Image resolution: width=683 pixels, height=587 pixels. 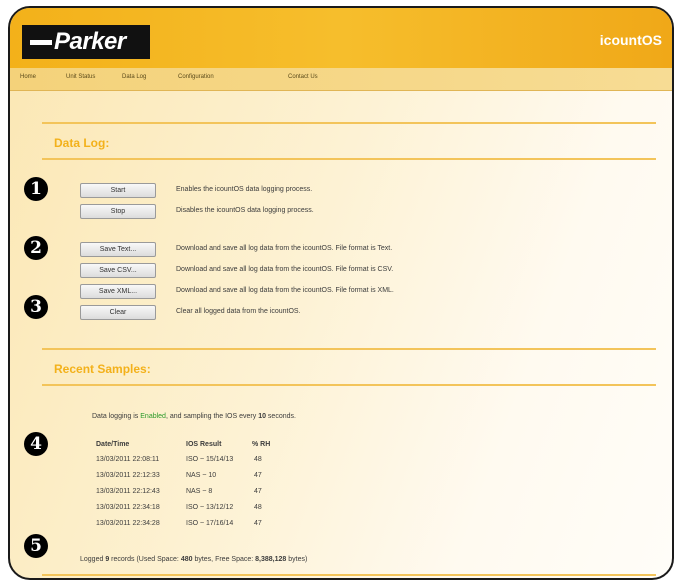 I want to click on nav-item-data-log: Data Log, so click(x=134, y=77).